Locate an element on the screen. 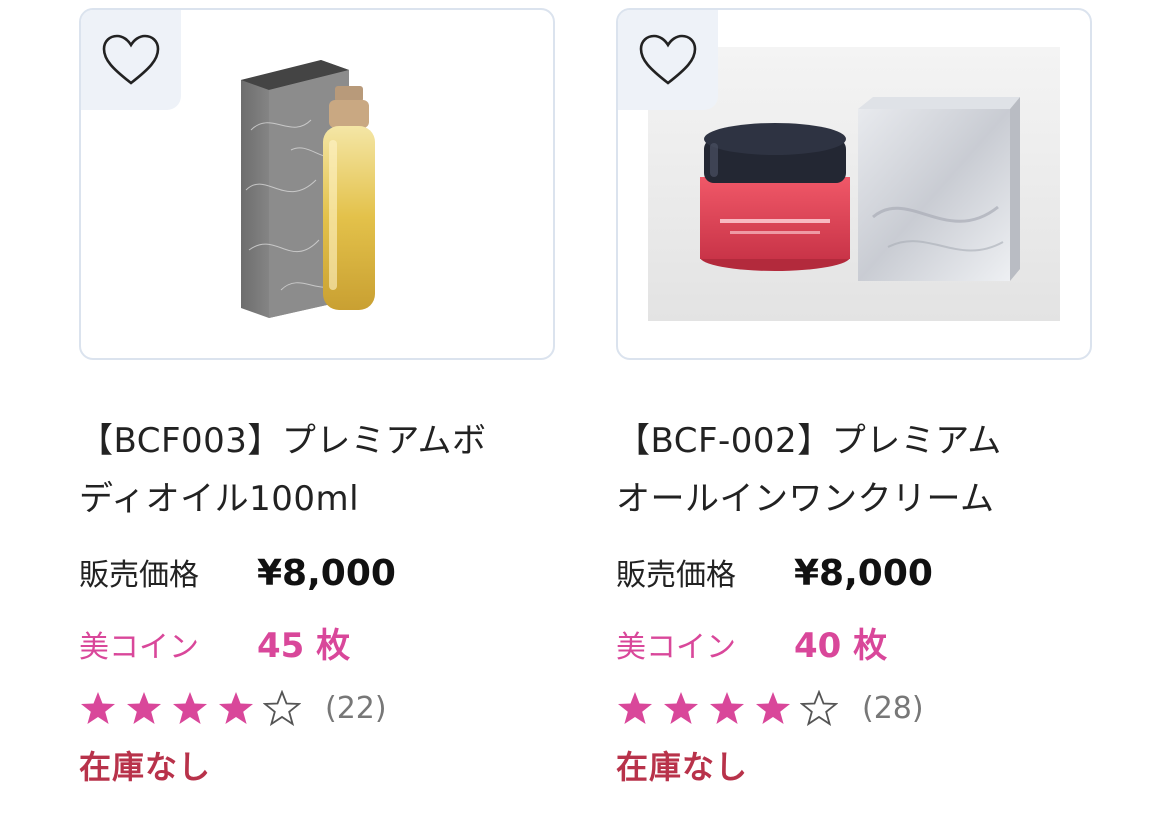 The image size is (1170, 838). coin-row: 美コイン 40 枚 is located at coordinates (854, 642).